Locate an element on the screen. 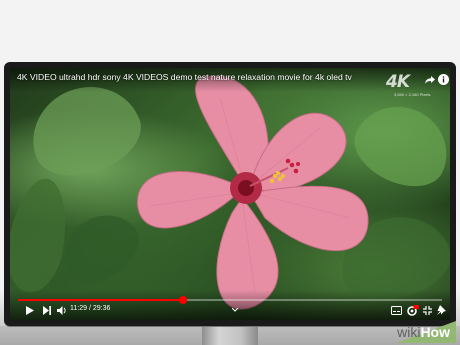  quality-badge: 4K is located at coordinates (398, 82).